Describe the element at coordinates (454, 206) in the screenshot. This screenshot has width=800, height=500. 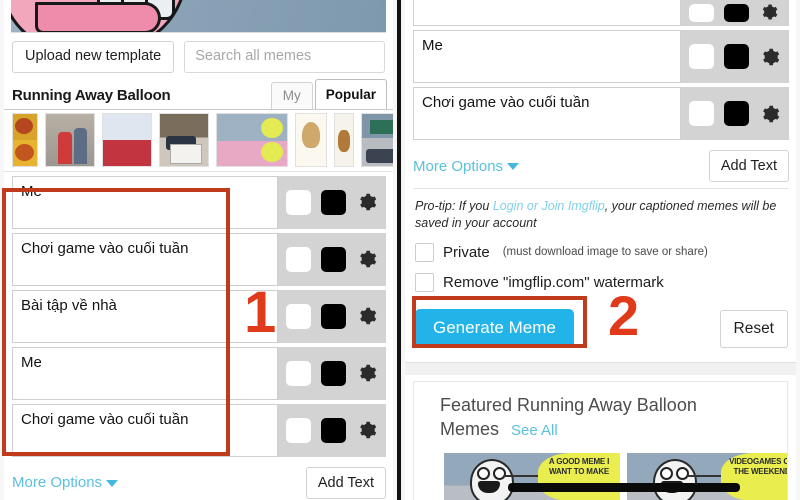
I see `pro-tip-prefix: Pro-tip: If you` at that location.